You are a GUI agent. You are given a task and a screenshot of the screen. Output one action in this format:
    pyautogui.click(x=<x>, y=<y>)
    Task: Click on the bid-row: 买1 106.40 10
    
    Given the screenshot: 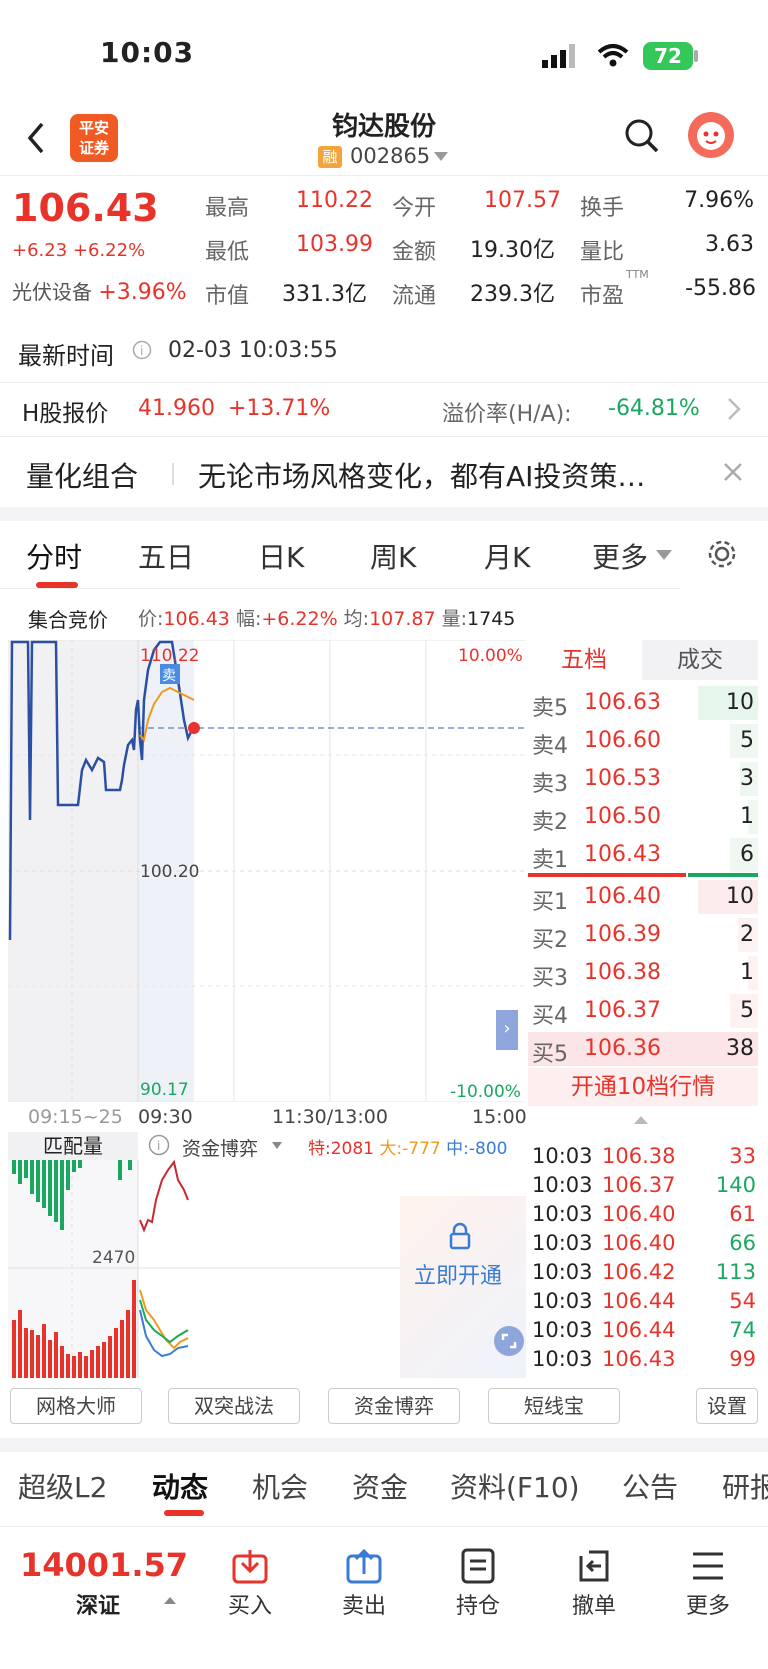 What is the action you would take?
    pyautogui.click(x=644, y=897)
    